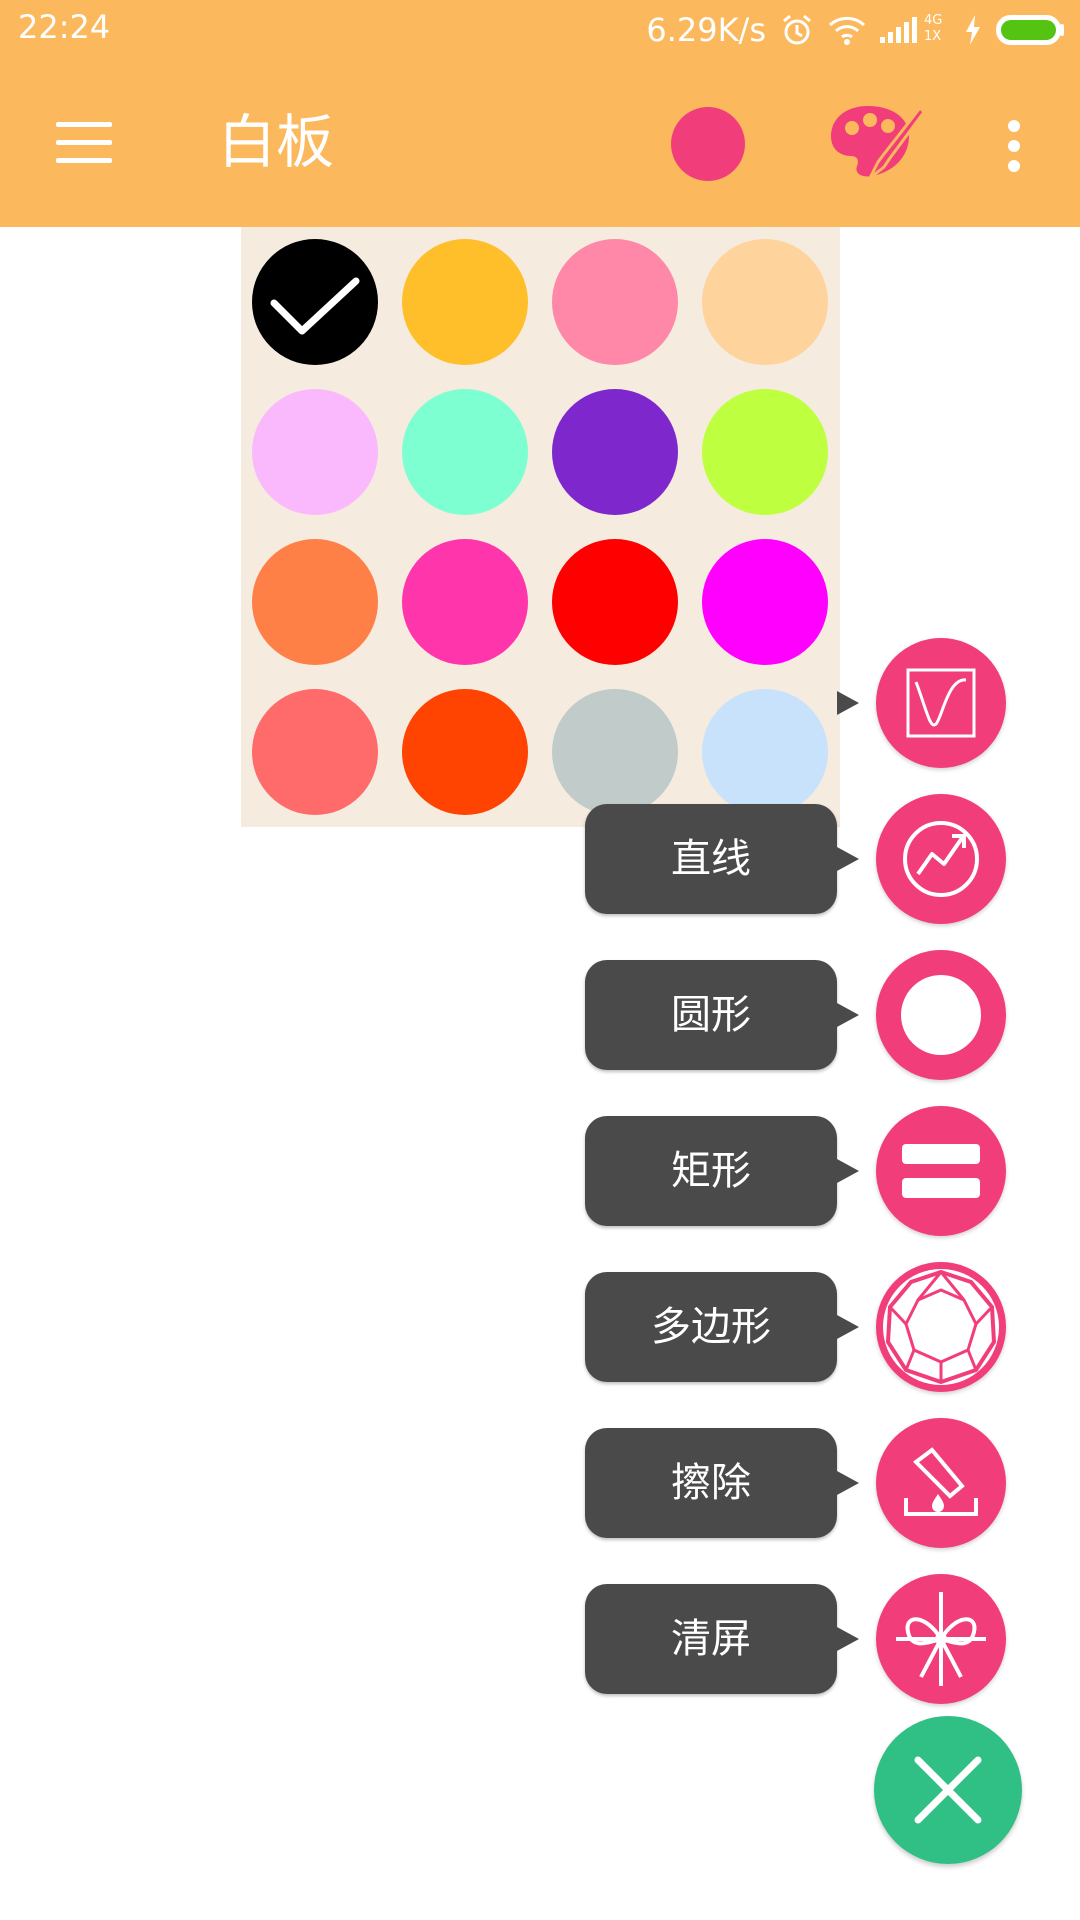  I want to click on tool-menu-item, so click(540, 703).